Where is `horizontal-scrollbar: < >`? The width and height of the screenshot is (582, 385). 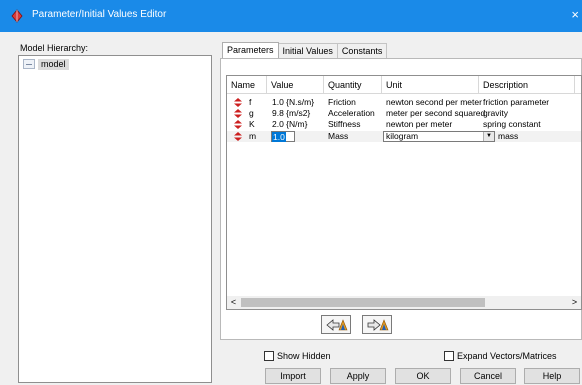
horizontal-scrollbar: < > is located at coordinates (404, 302).